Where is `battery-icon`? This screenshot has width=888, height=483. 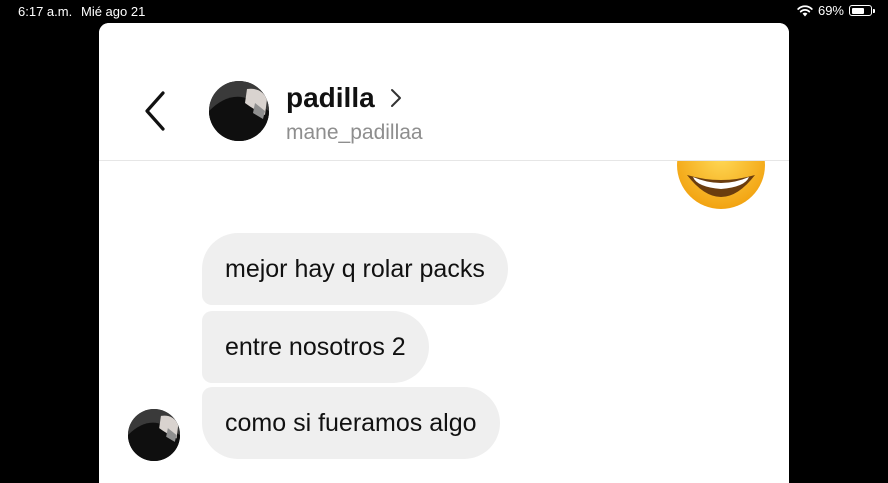
battery-icon is located at coordinates (862, 10).